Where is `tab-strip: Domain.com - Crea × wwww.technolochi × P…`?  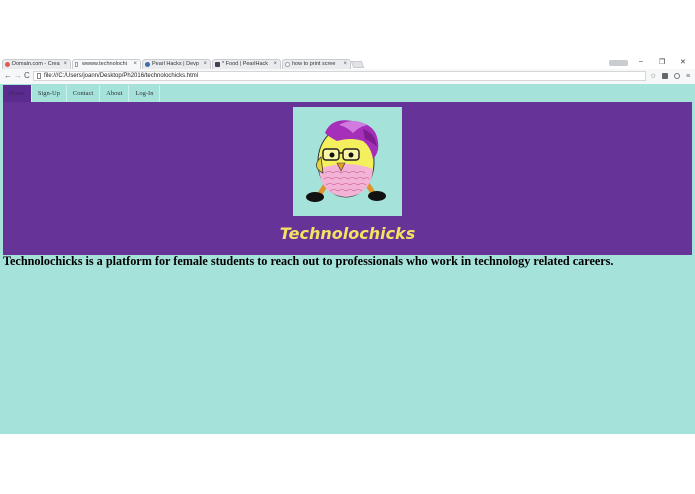 tab-strip: Domain.com - Crea × wwww.technolochi × P… is located at coordinates (347, 63).